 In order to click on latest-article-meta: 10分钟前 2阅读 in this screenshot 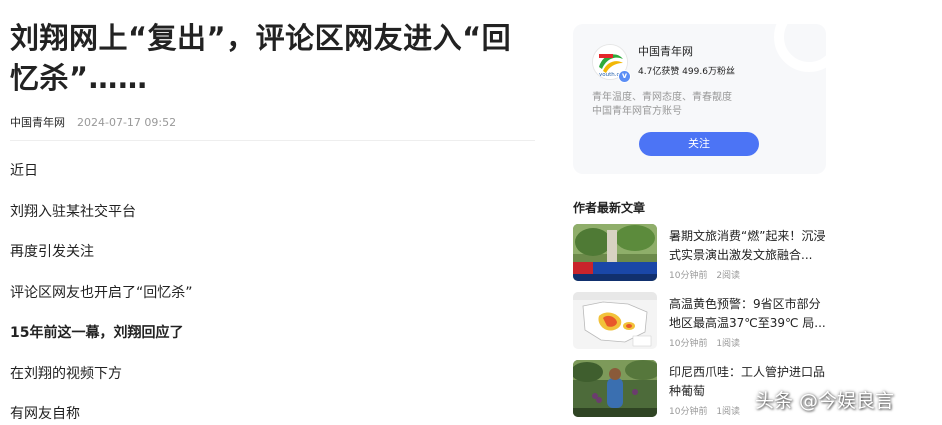, I will do `click(704, 274)`.